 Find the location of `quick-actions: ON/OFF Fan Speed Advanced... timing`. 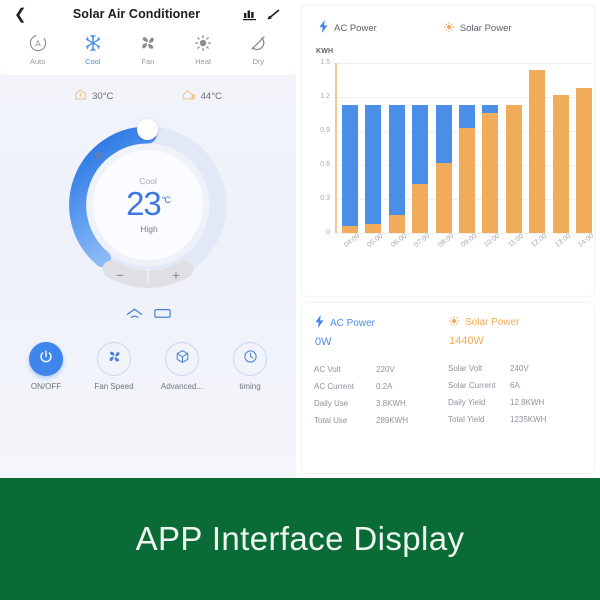

quick-actions: ON/OFF Fan Speed Advanced... timing is located at coordinates (148, 358).